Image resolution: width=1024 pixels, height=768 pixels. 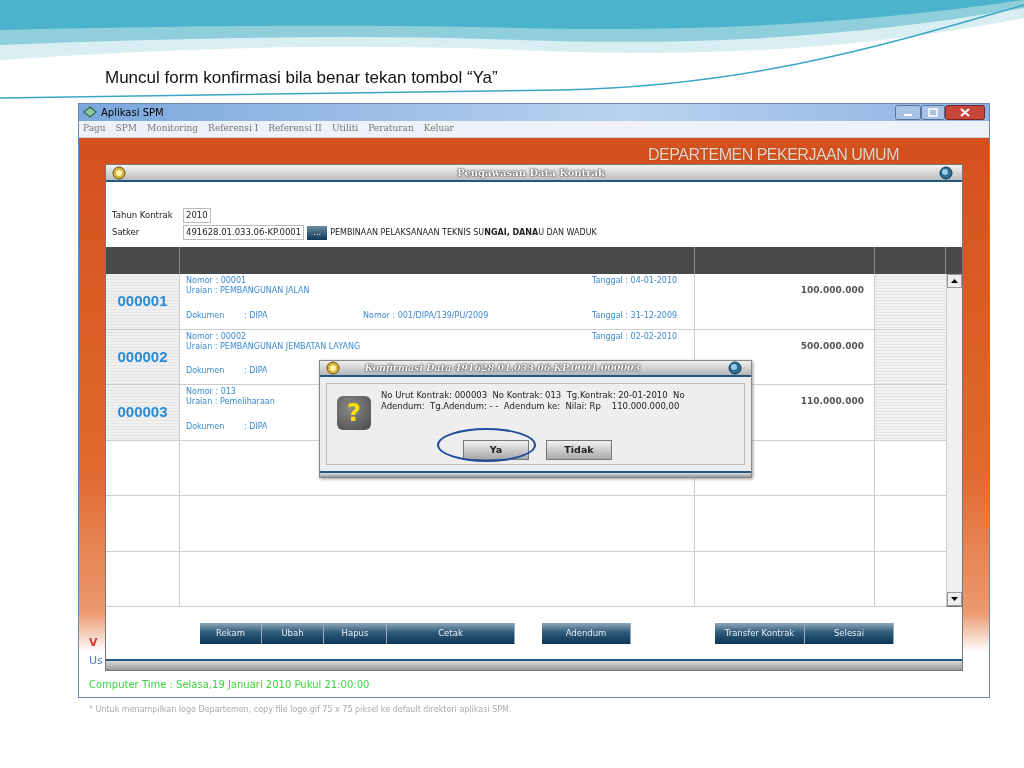 What do you see at coordinates (832, 401) in the screenshot?
I see `amount-text: 110.000.000` at bounding box center [832, 401].